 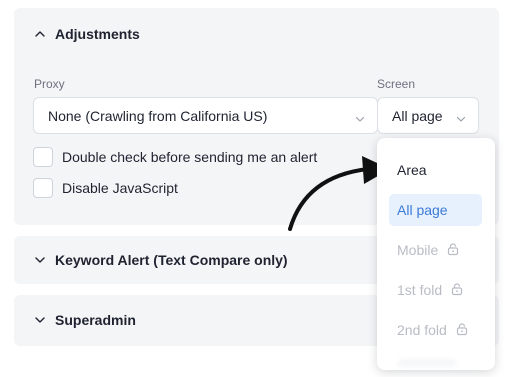 What do you see at coordinates (436, 361) in the screenshot?
I see `dropdown-scroll-fade` at bounding box center [436, 361].